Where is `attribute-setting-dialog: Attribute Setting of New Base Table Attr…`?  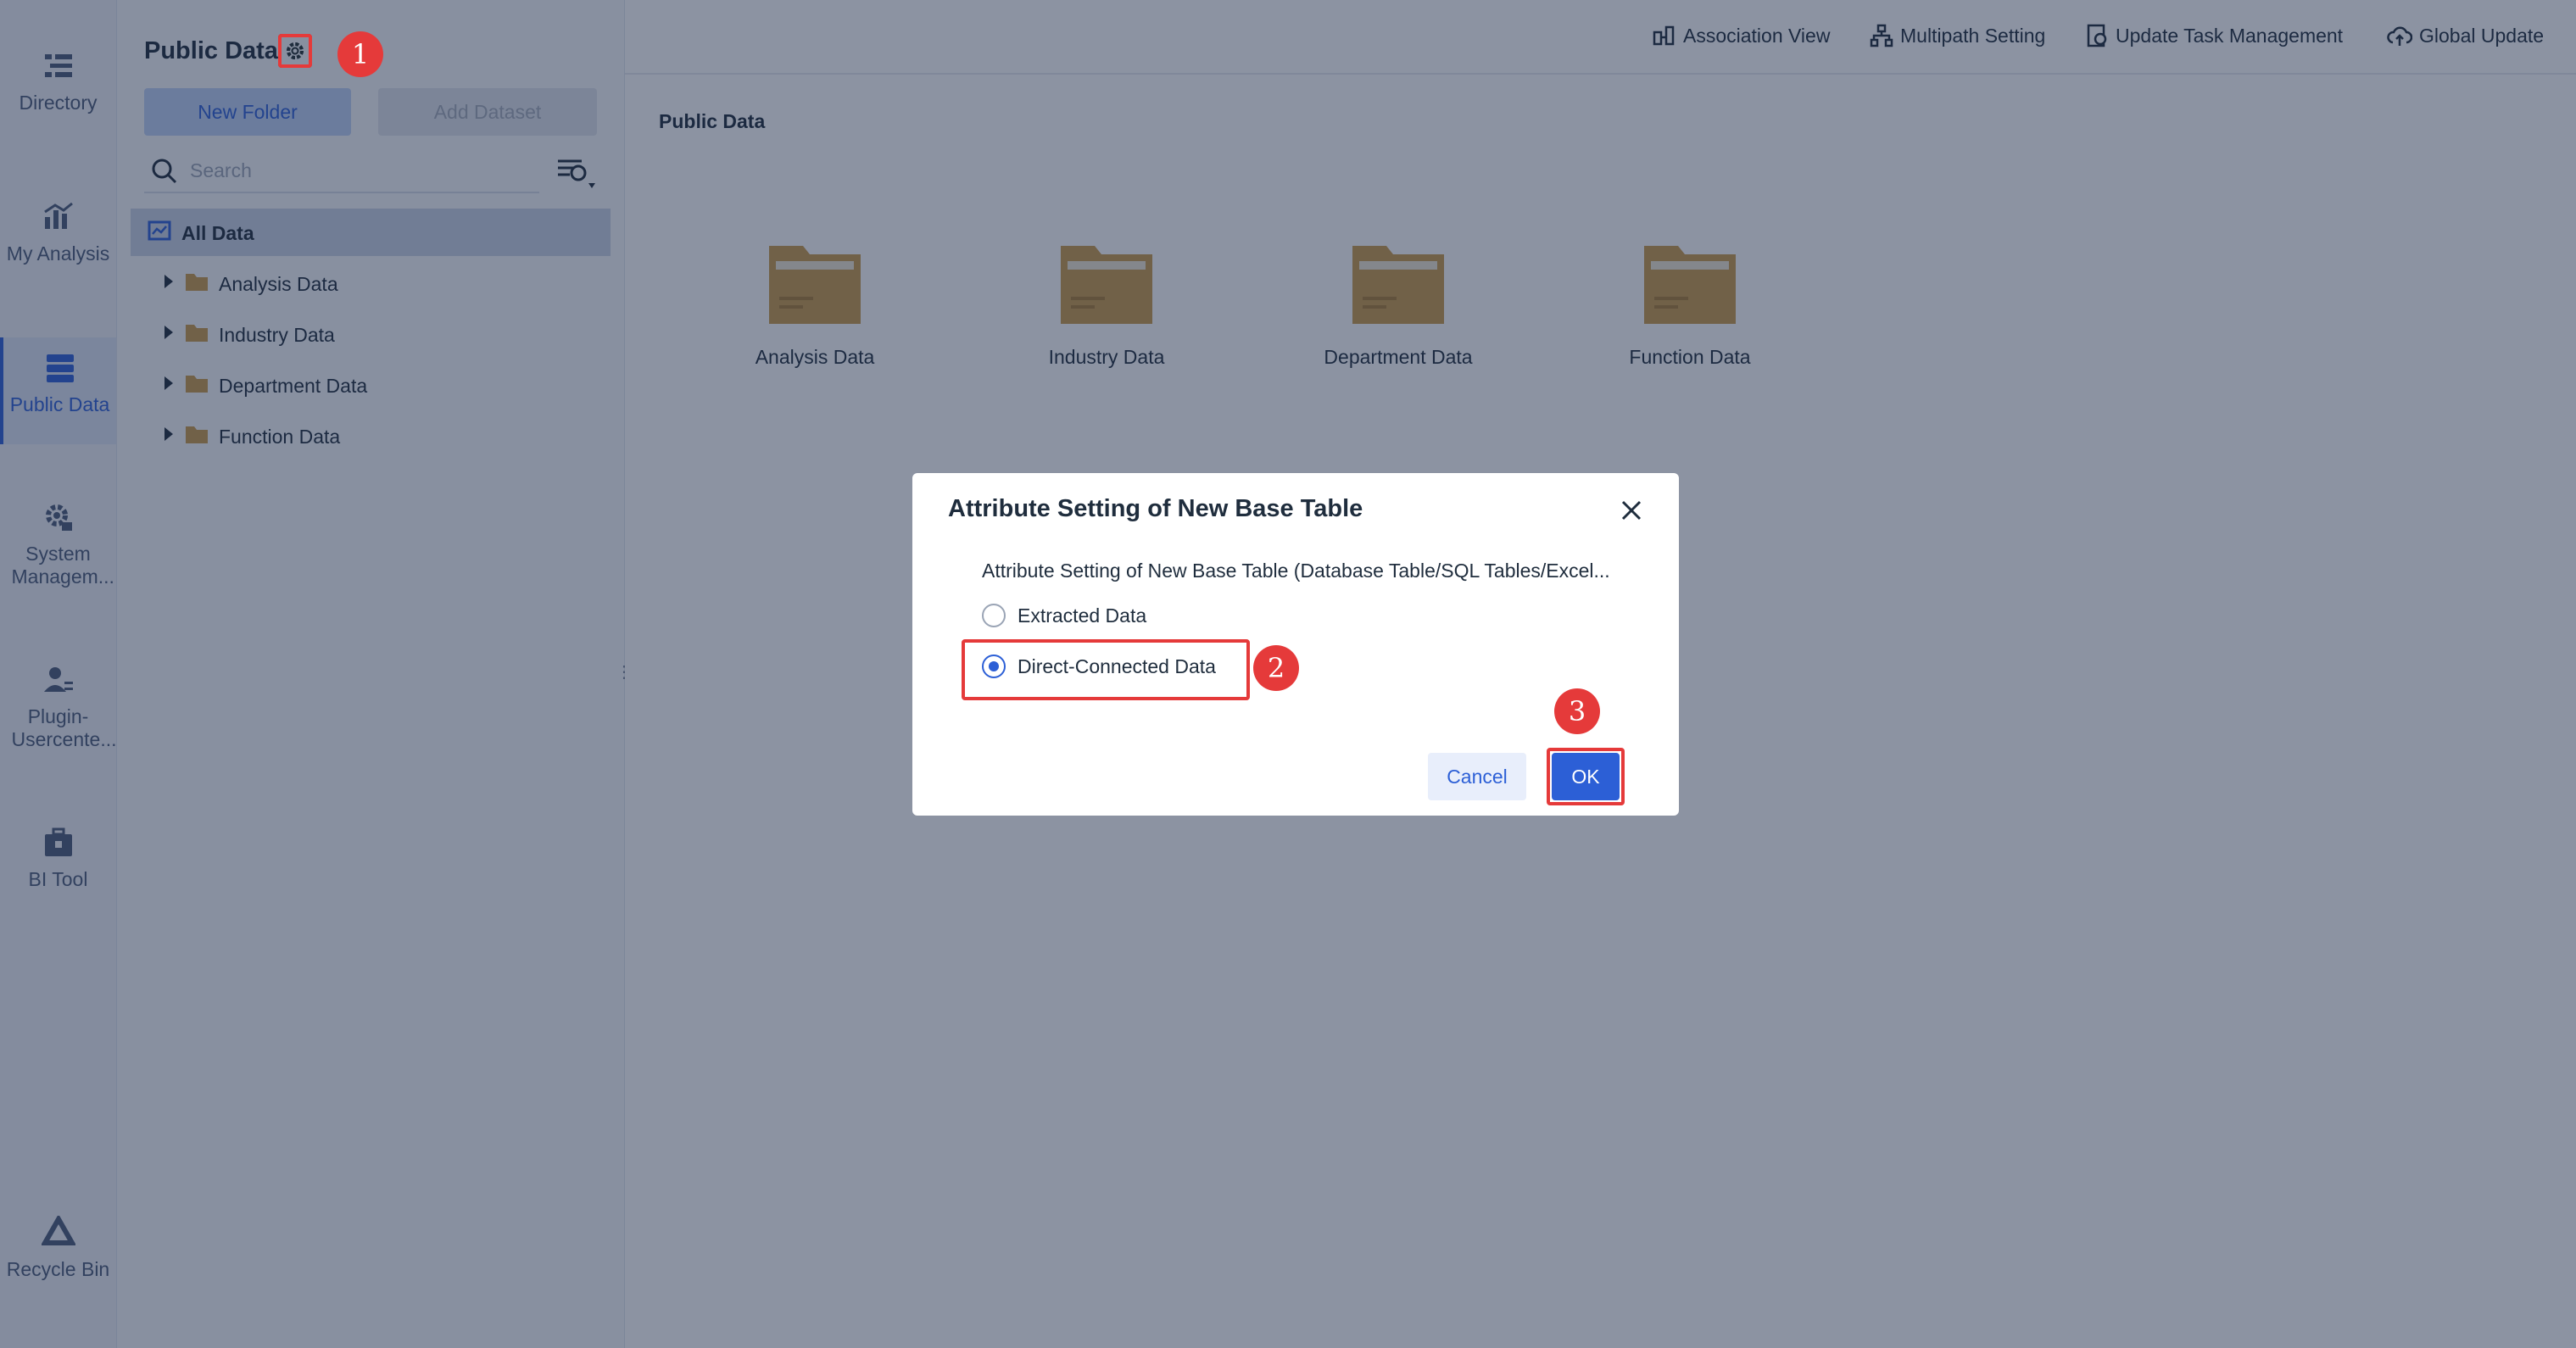 attribute-setting-dialog: Attribute Setting of New Base Table Attr… is located at coordinates (1295, 644).